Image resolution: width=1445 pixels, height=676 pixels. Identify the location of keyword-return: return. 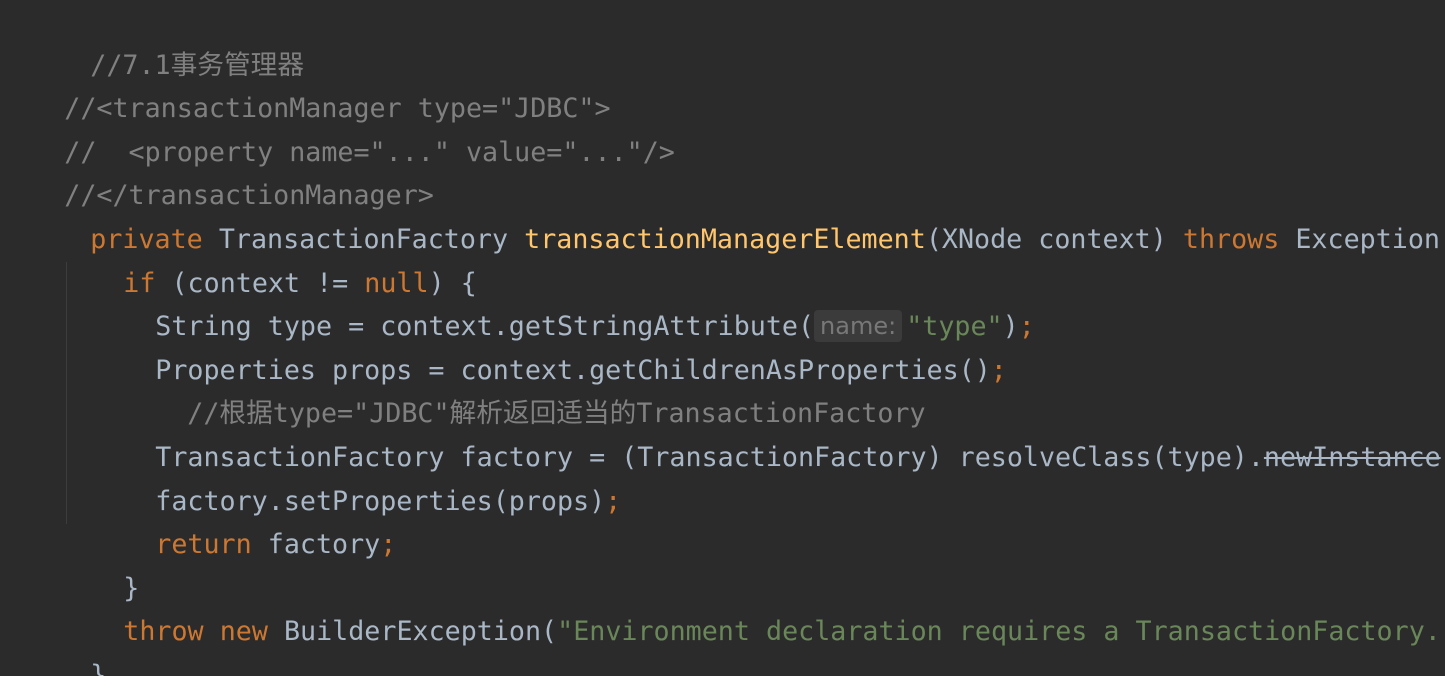
(203, 545).